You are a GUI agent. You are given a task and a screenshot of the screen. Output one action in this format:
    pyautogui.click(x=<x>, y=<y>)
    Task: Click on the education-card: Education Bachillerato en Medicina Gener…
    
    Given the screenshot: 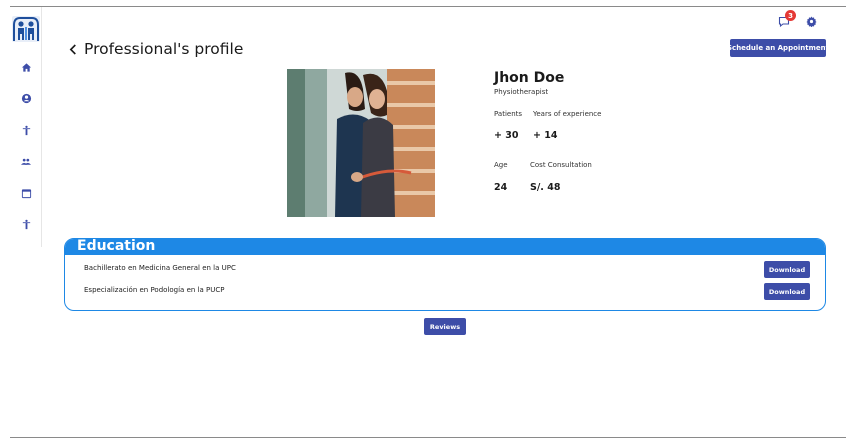 What is the action you would take?
    pyautogui.click(x=445, y=274)
    